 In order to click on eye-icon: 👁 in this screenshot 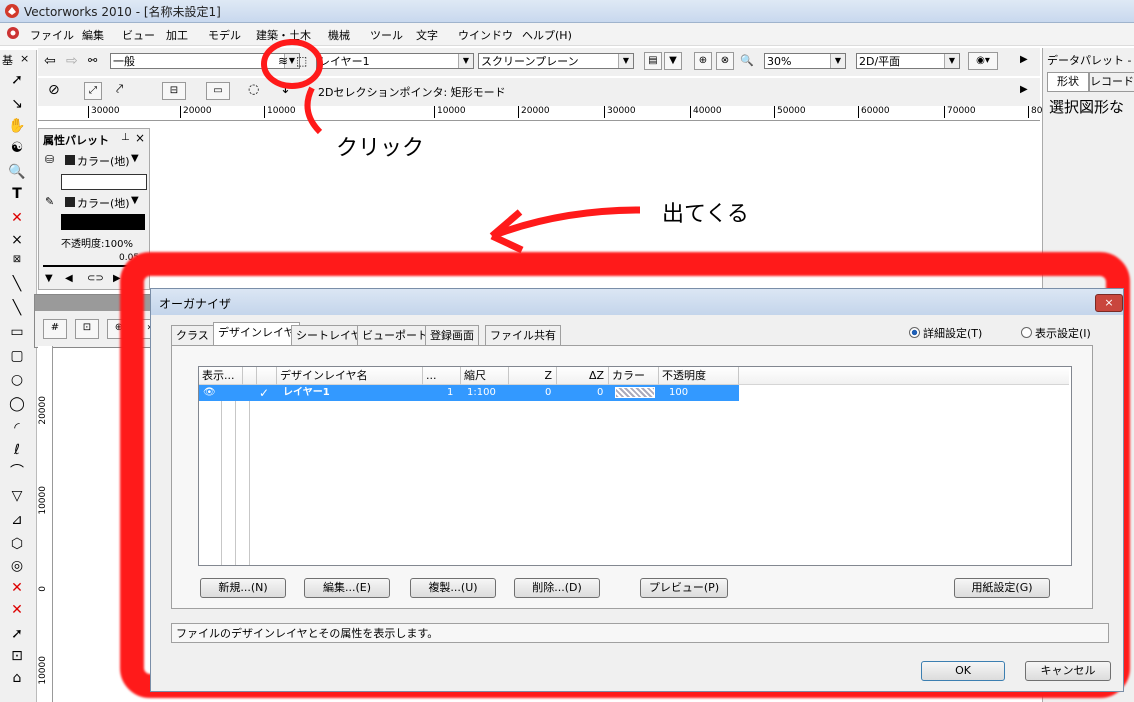, I will do `click(209, 393)`.